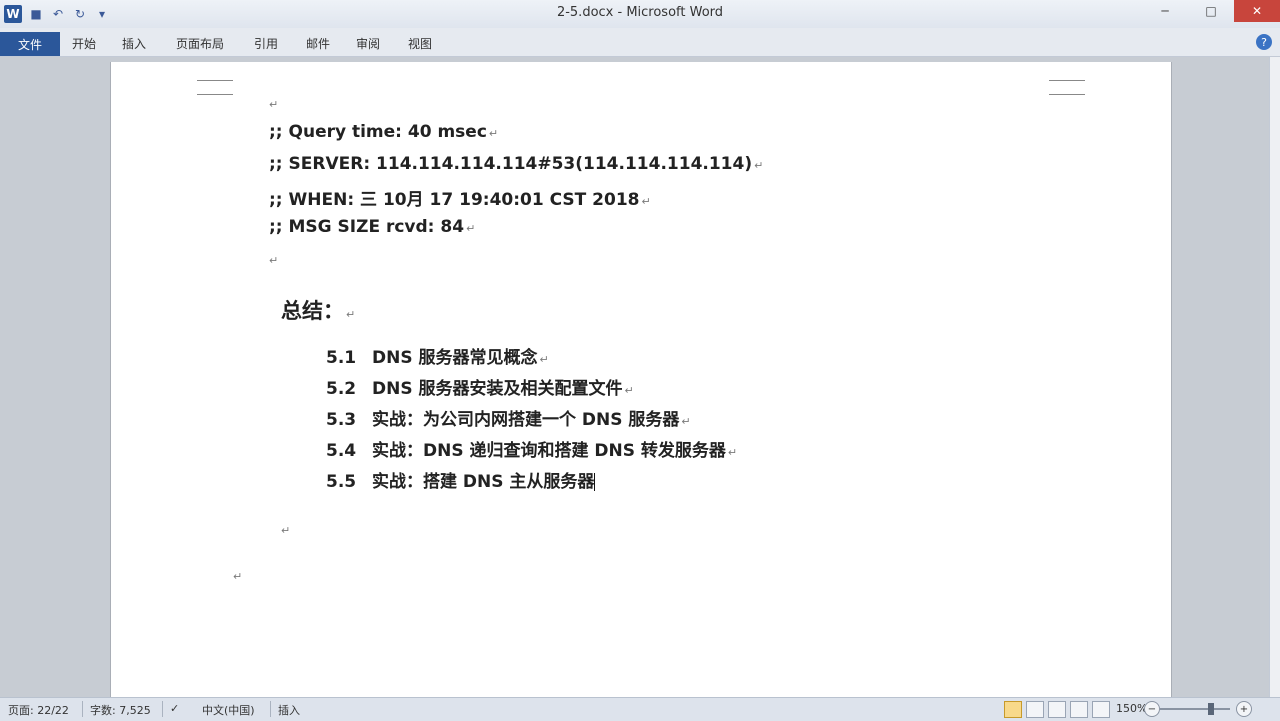  Describe the element at coordinates (1165, 11) in the screenshot. I see `minimize-button: ─` at that location.